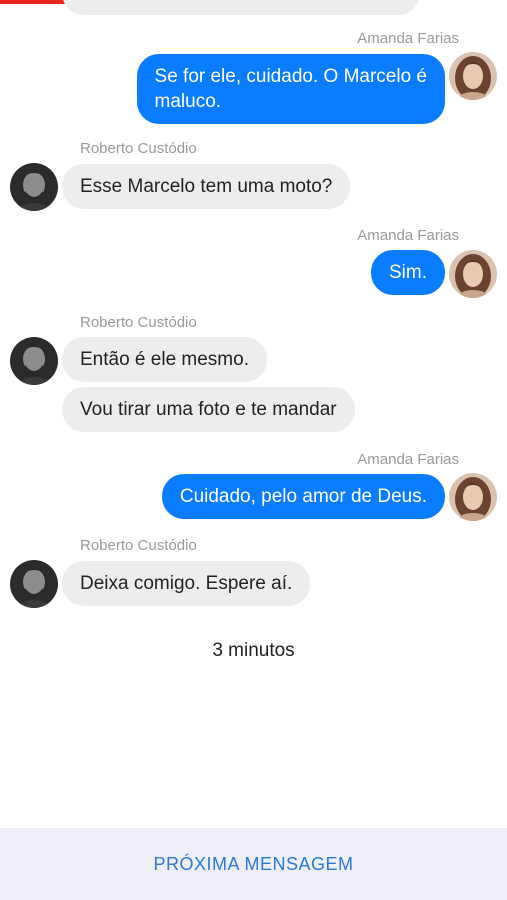 Image resolution: width=507 pixels, height=900 pixels. What do you see at coordinates (290, 89) in the screenshot?
I see `message-bubble-sent: Se for ele, cuidado. O Marcelo é maluco.` at bounding box center [290, 89].